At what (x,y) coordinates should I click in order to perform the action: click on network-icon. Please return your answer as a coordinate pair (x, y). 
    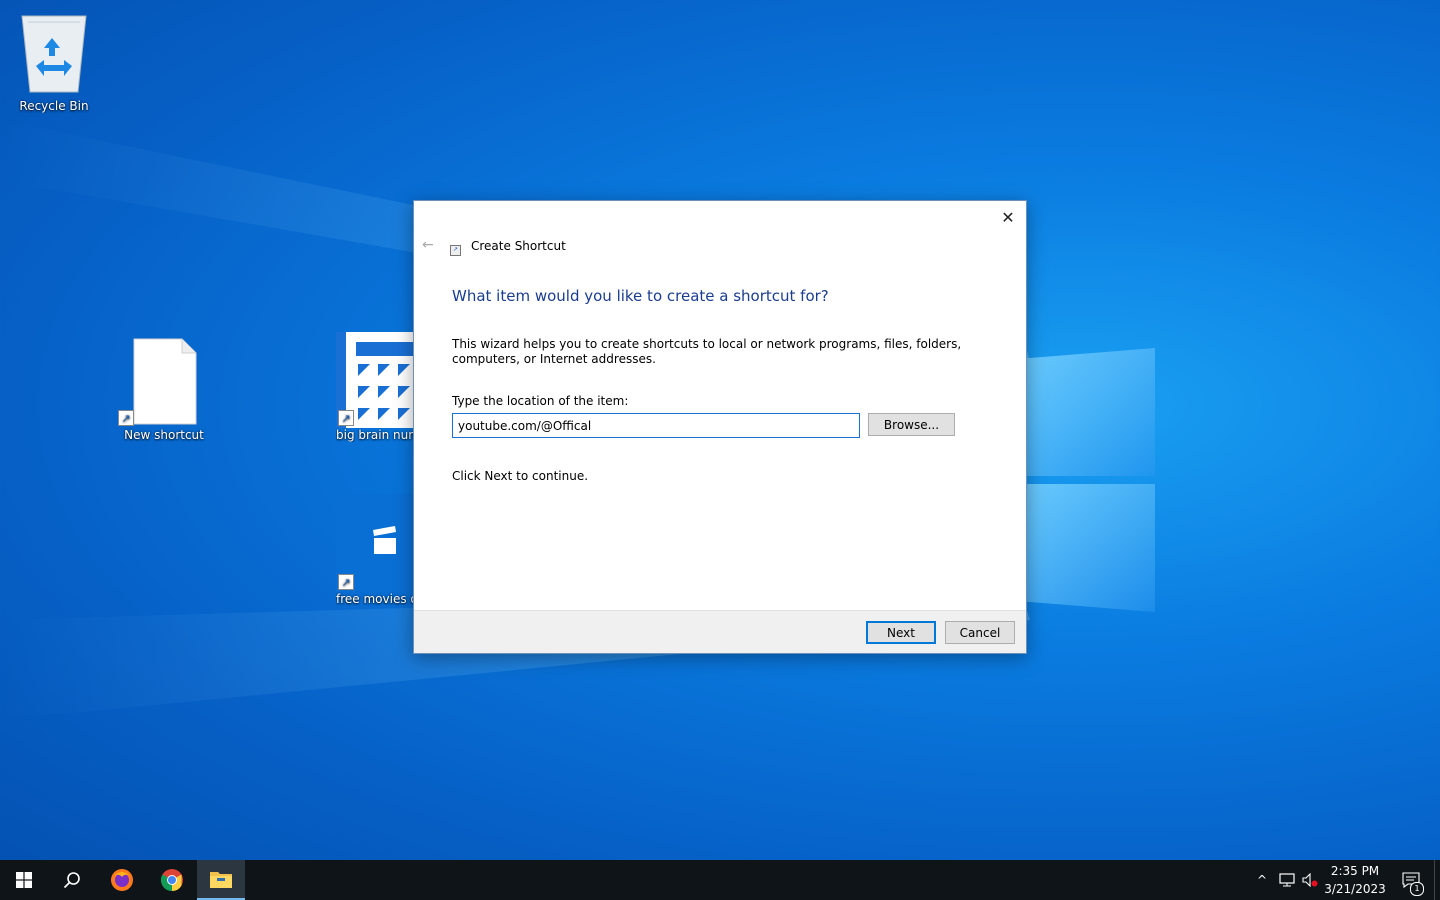
    Looking at the image, I should click on (1287, 880).